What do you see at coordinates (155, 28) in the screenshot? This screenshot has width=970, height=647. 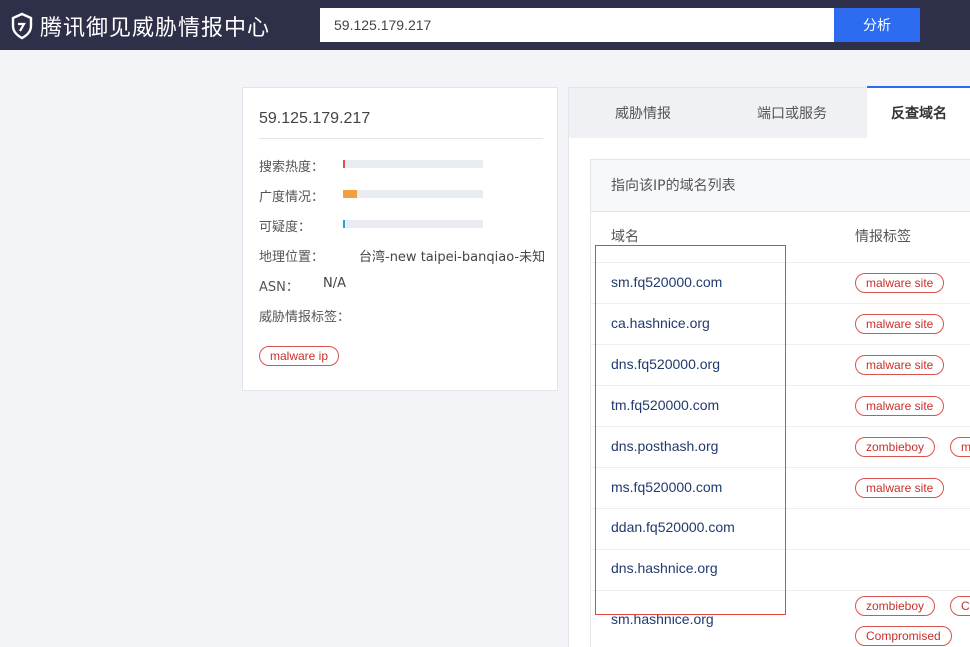 I see `brand-title: 腾讯御见威胁情报中心` at bounding box center [155, 28].